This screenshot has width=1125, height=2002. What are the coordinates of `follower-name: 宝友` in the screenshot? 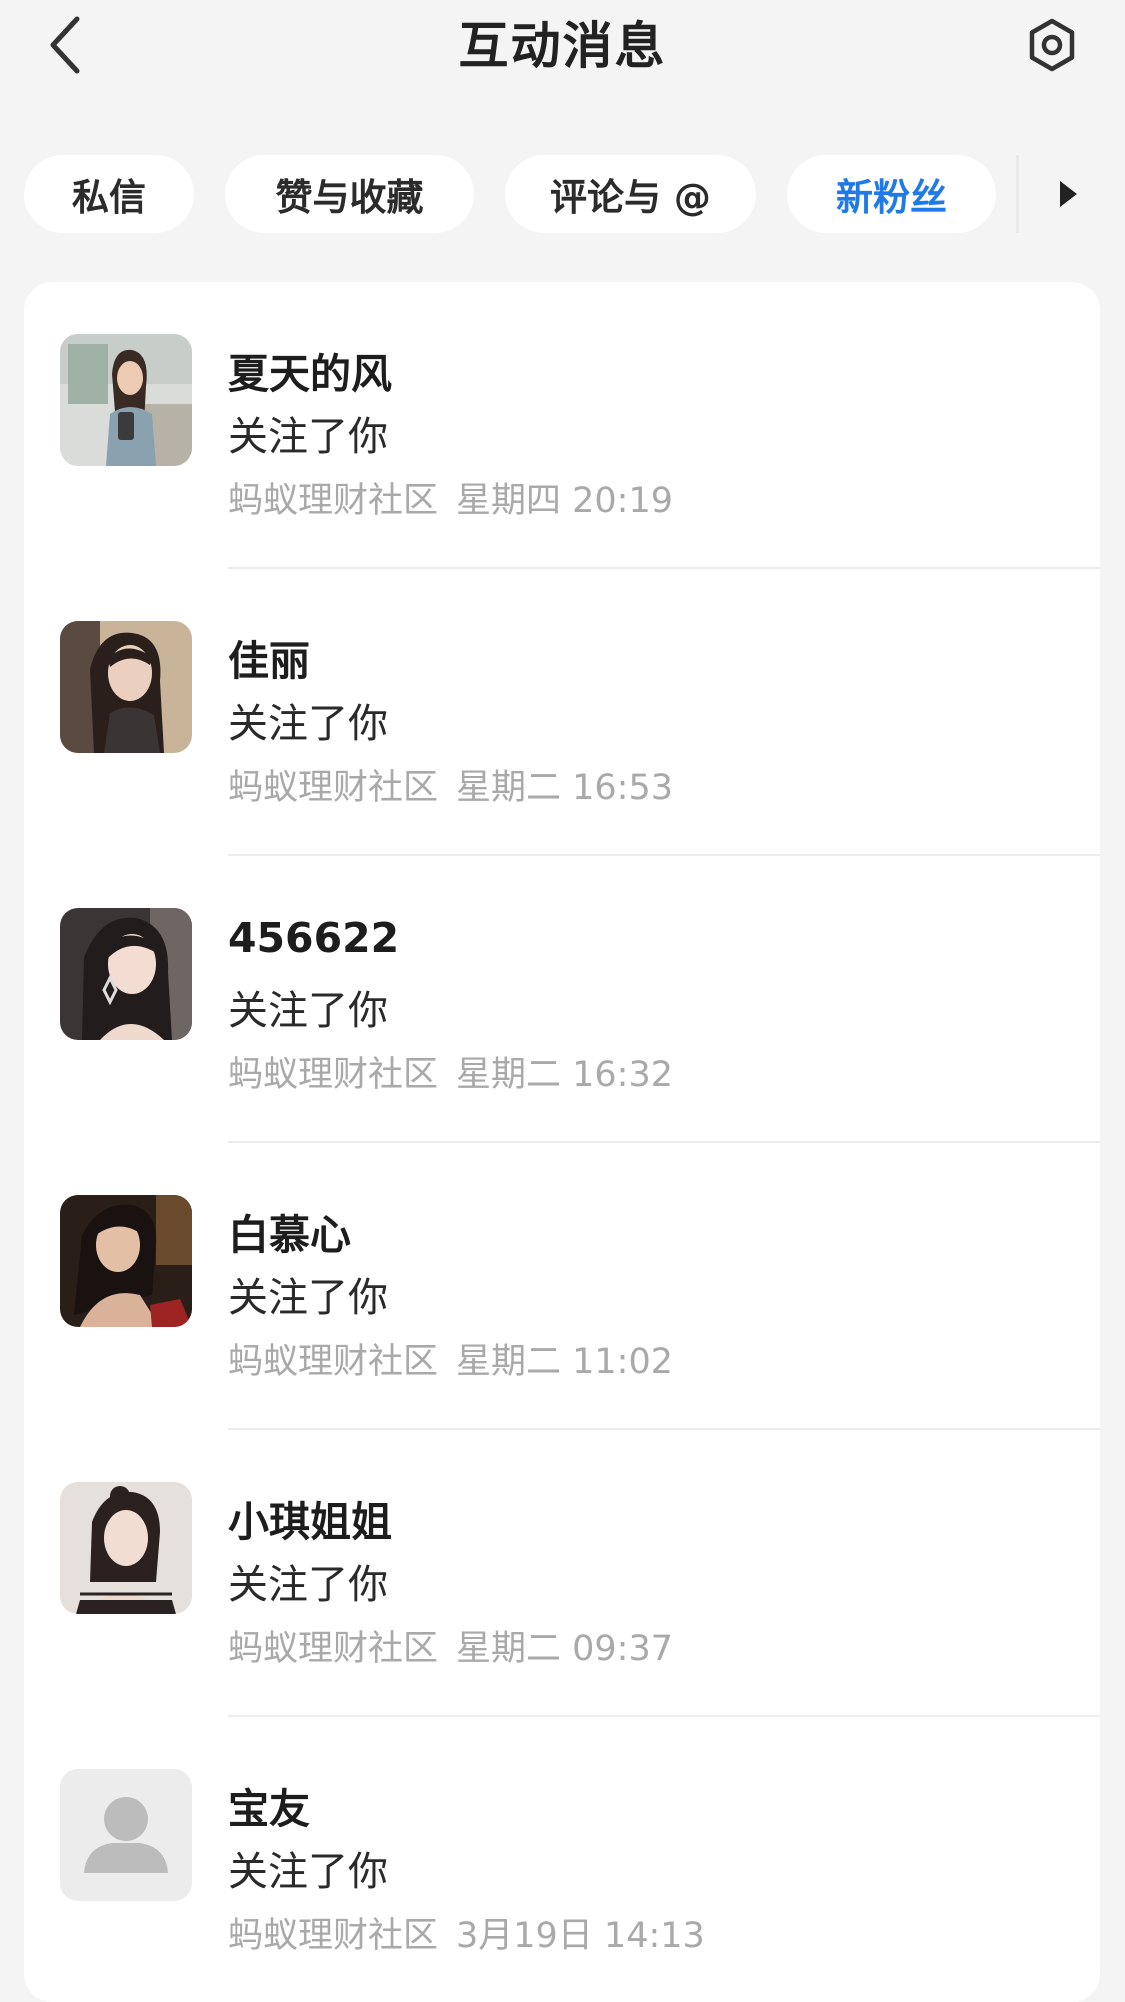 It's located at (269, 1805).